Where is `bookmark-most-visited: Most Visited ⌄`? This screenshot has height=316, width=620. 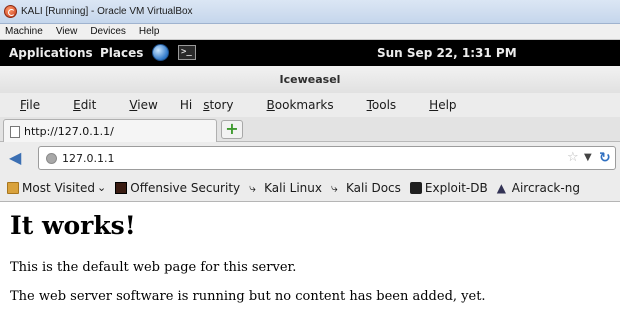 bookmark-most-visited: Most Visited ⌄ is located at coordinates (56, 188).